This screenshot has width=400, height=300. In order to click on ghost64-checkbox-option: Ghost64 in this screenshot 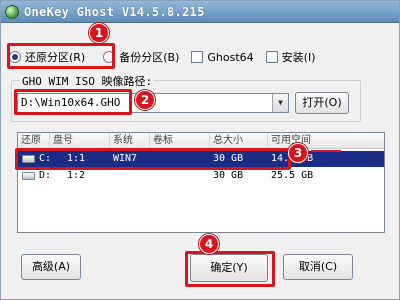, I will do `click(222, 57)`.